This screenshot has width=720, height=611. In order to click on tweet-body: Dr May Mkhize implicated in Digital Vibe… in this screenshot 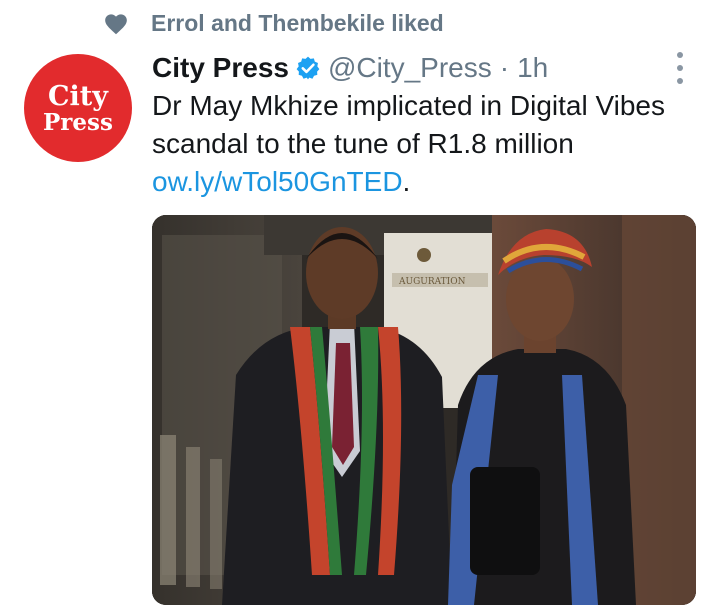, I will do `click(432, 144)`.